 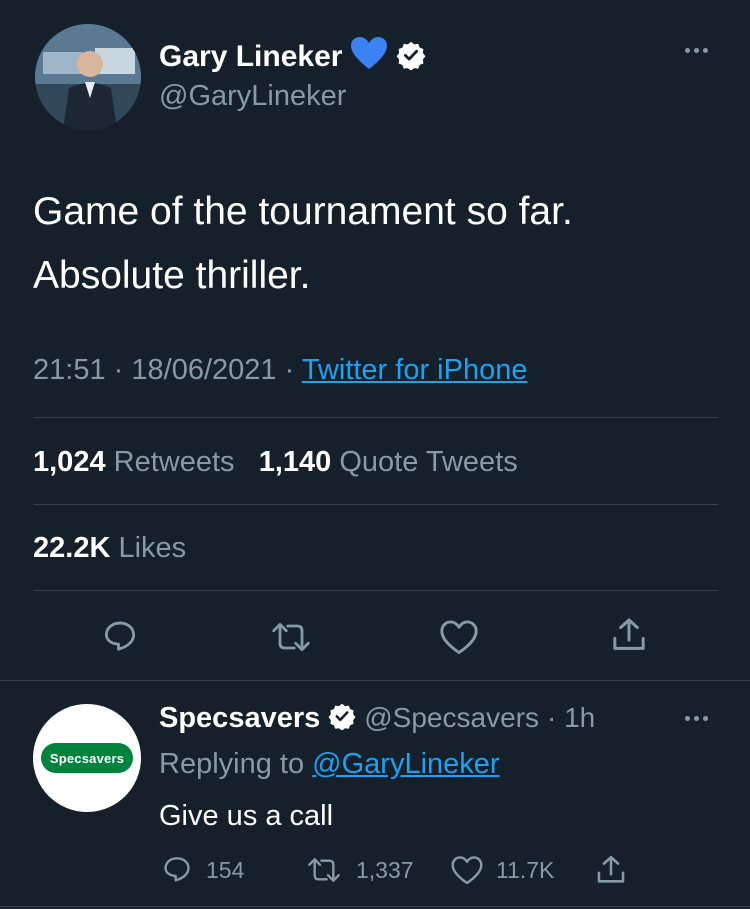 I want to click on likes-label: Likes, so click(x=152, y=548).